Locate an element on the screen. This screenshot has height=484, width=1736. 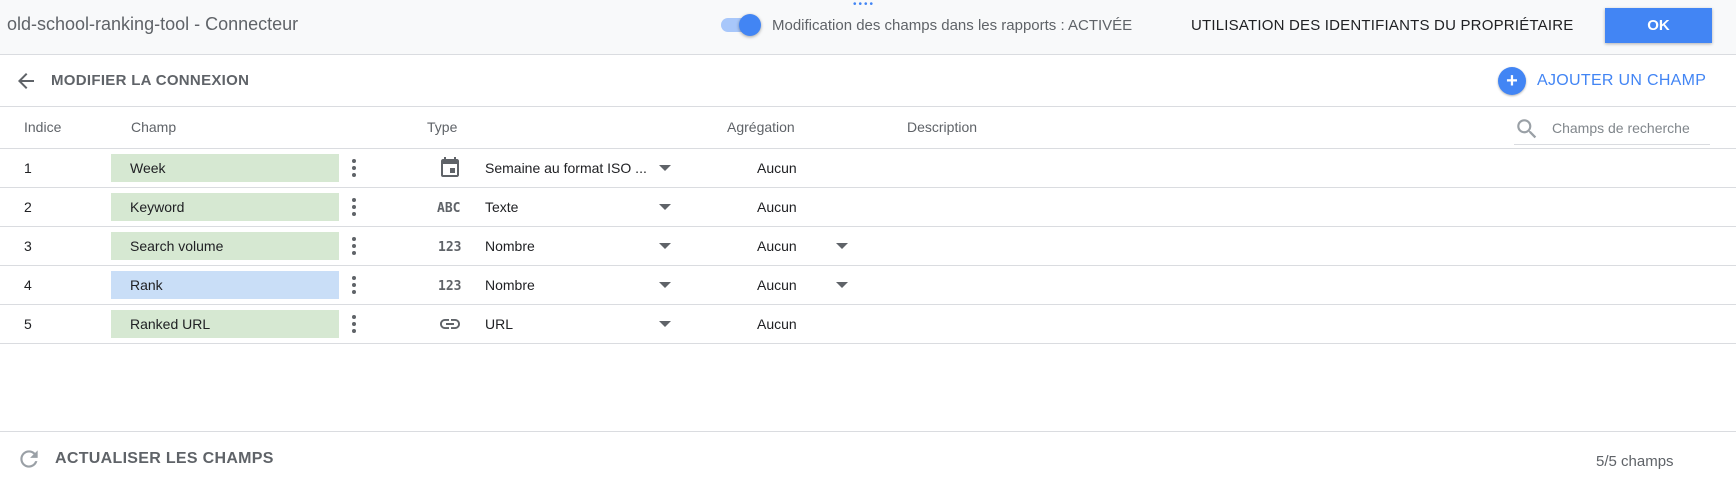
field-chip-metric: Rank is located at coordinates (225, 285).